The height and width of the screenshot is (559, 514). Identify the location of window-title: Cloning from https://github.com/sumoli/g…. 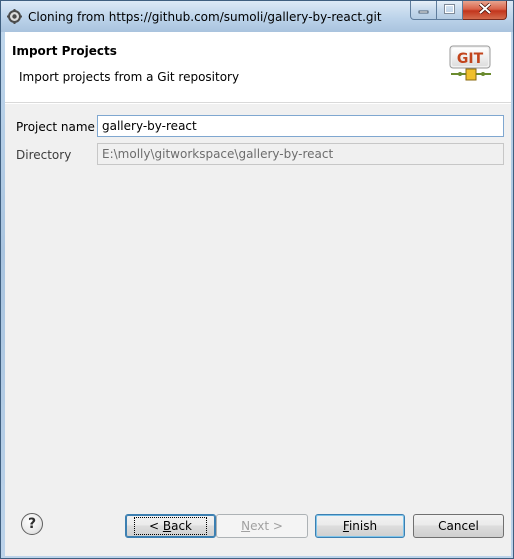
(205, 17).